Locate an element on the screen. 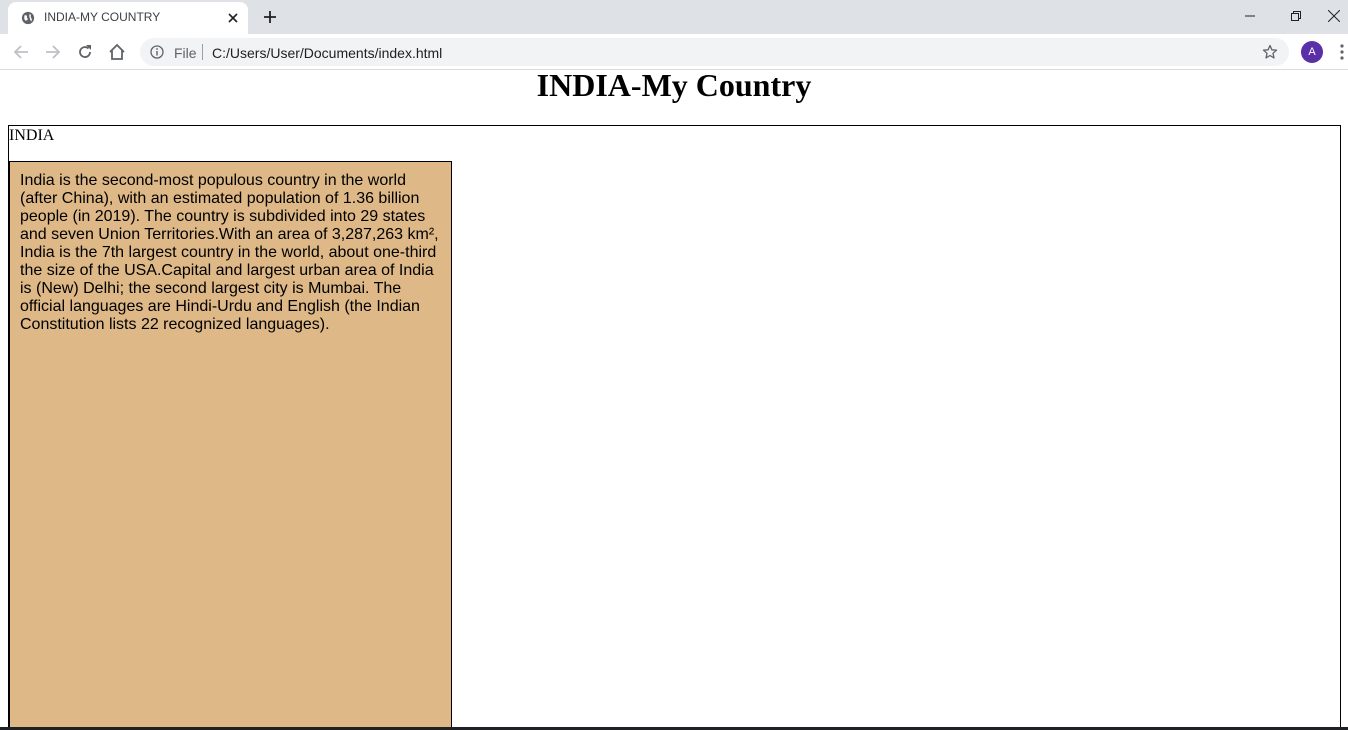  reload-button is located at coordinates (85, 52).